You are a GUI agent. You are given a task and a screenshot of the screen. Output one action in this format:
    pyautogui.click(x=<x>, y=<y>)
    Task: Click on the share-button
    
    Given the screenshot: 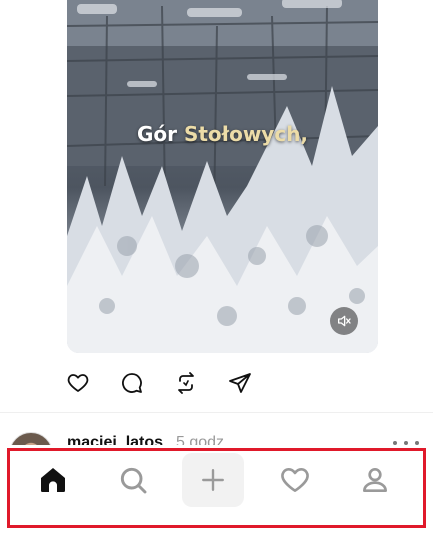 What is the action you would take?
    pyautogui.click(x=240, y=383)
    